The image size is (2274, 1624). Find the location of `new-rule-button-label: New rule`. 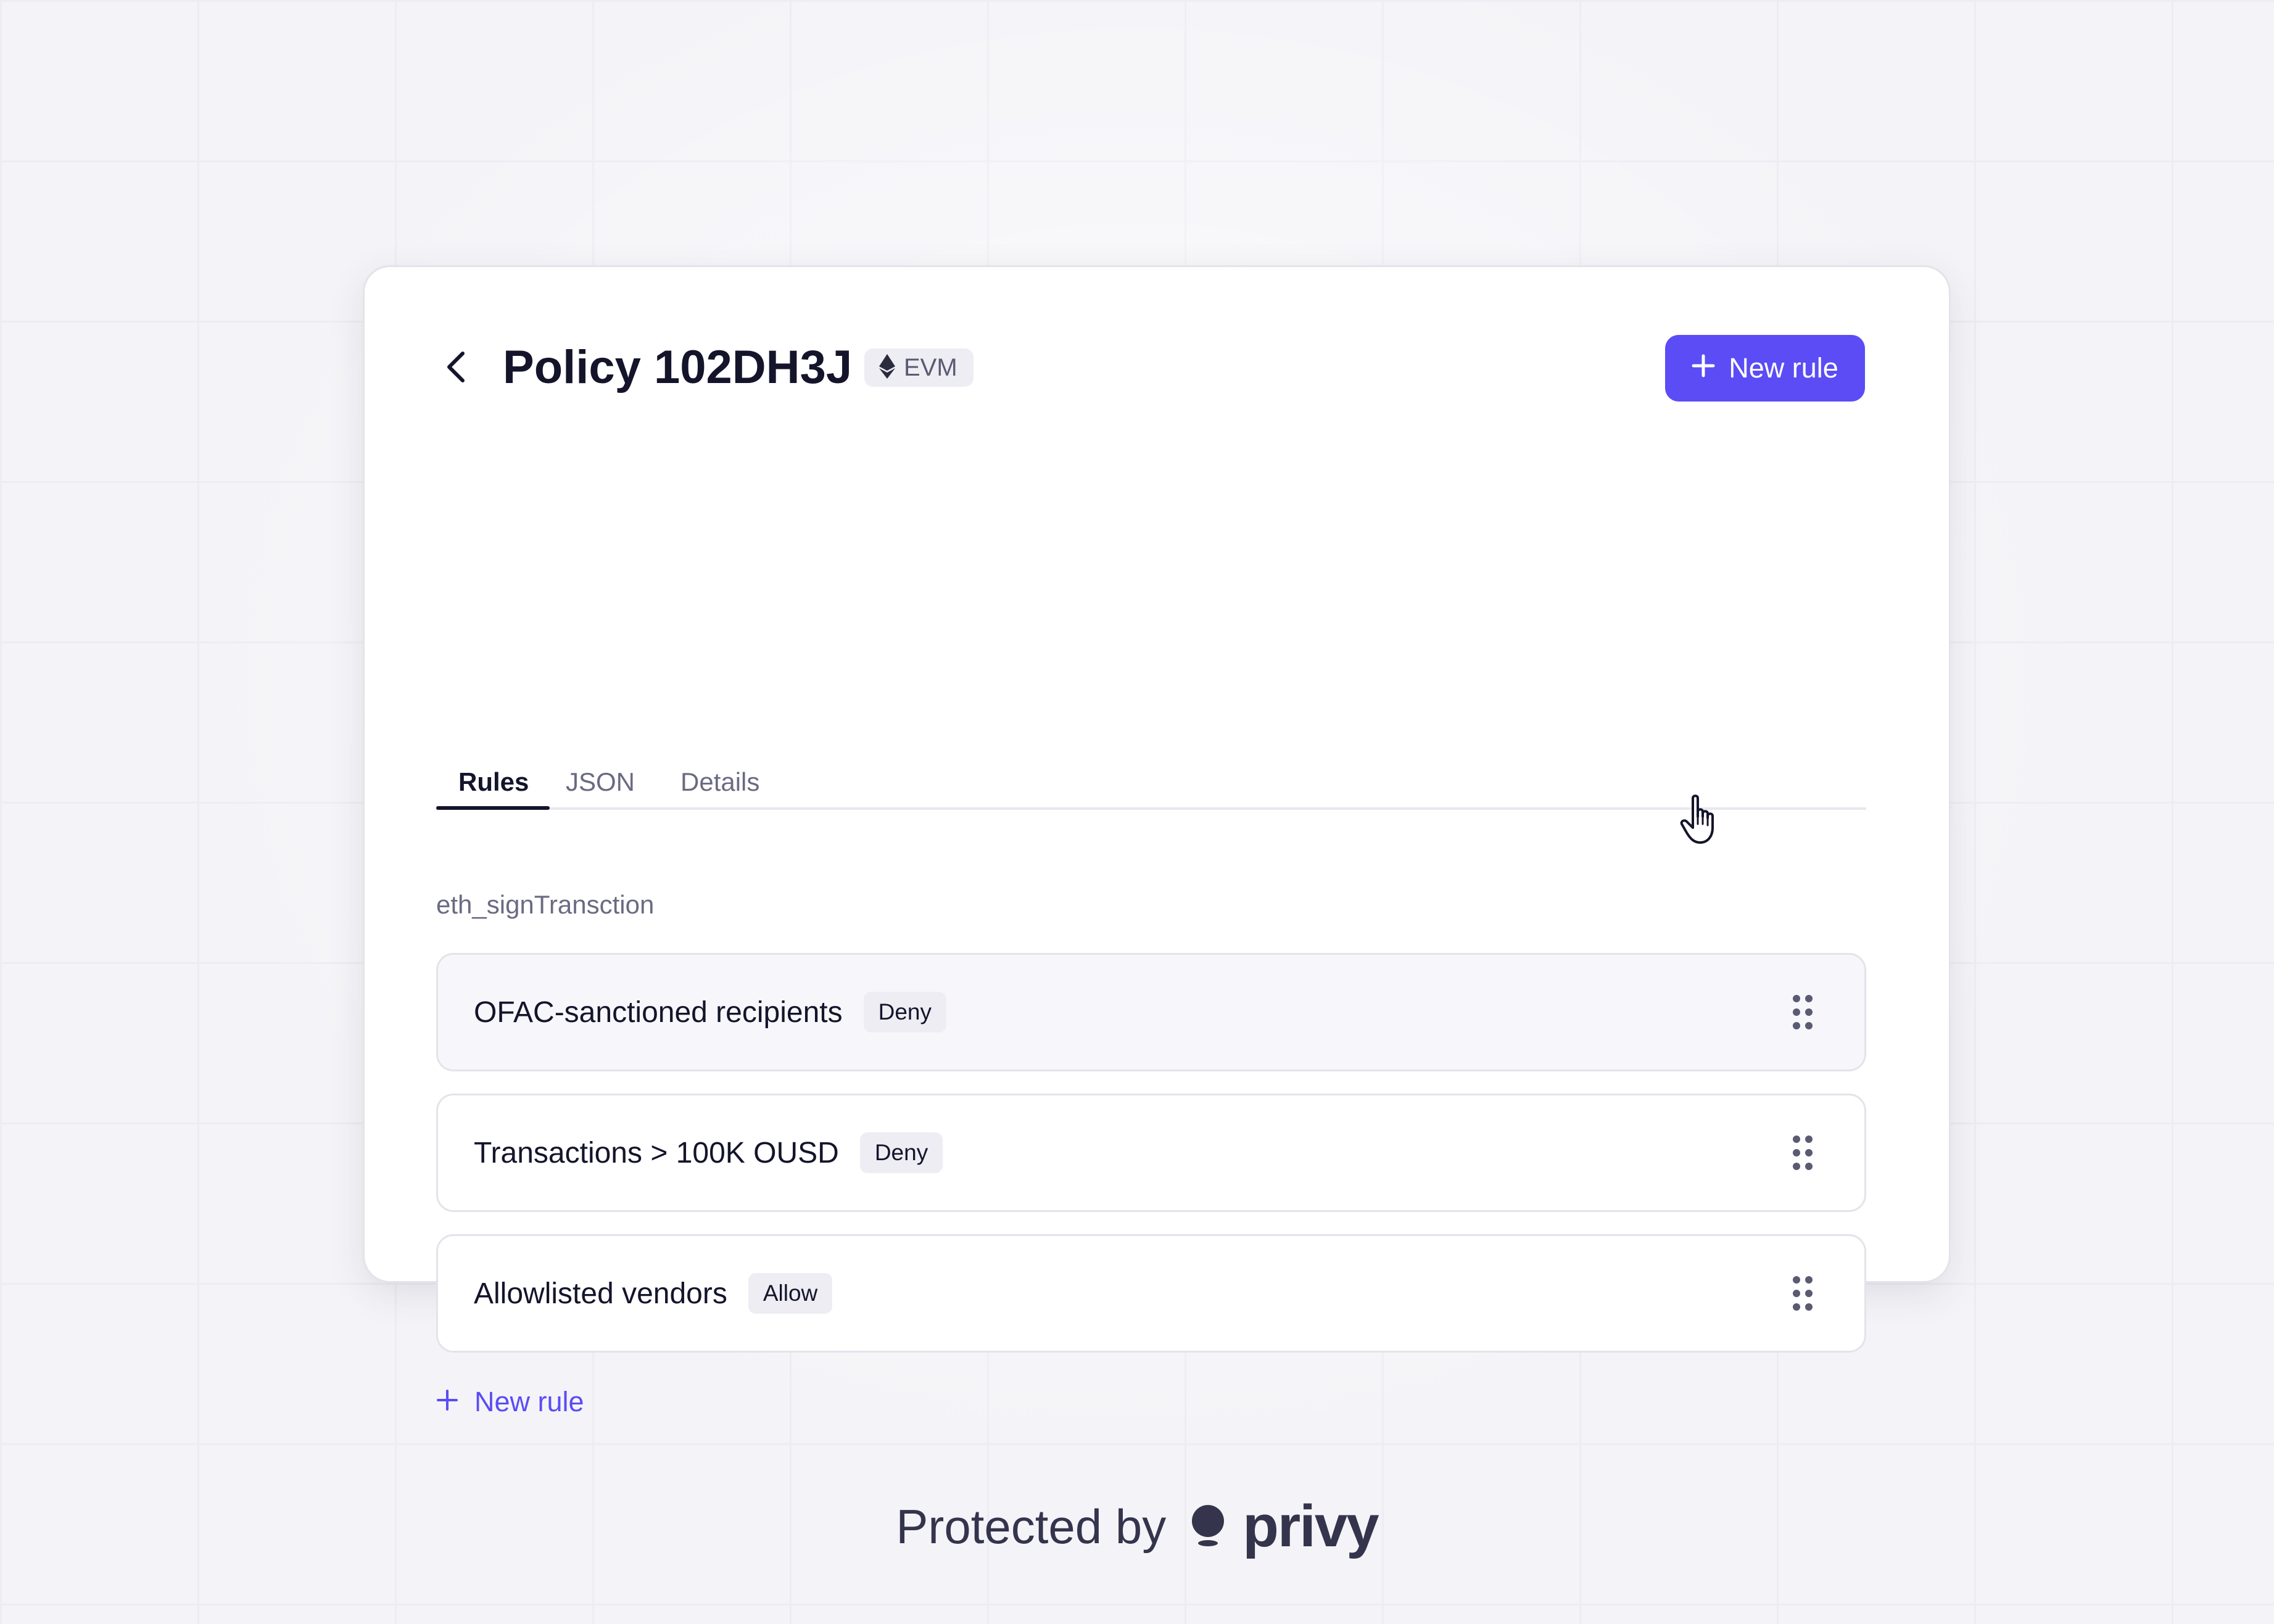

new-rule-button-label: New rule is located at coordinates (1783, 368).